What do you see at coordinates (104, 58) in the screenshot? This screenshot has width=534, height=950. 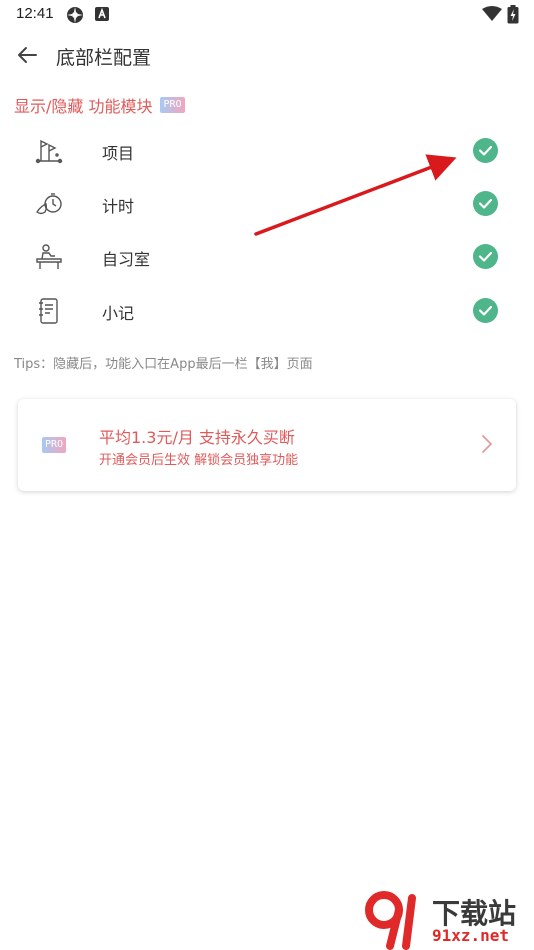 I see `page-title: 底部栏配置` at bounding box center [104, 58].